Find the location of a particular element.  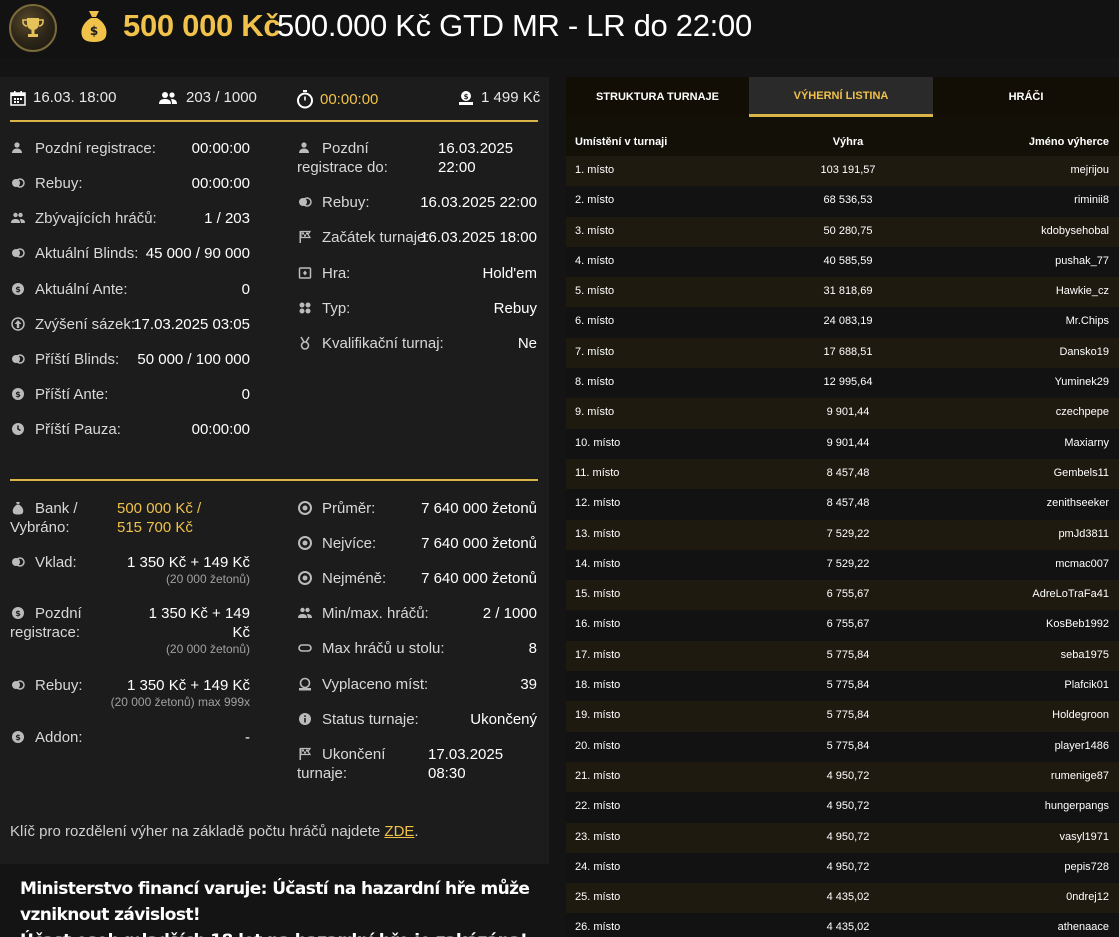

deposit-value: 1 350 Kč + 149 Kč is located at coordinates (188, 562).